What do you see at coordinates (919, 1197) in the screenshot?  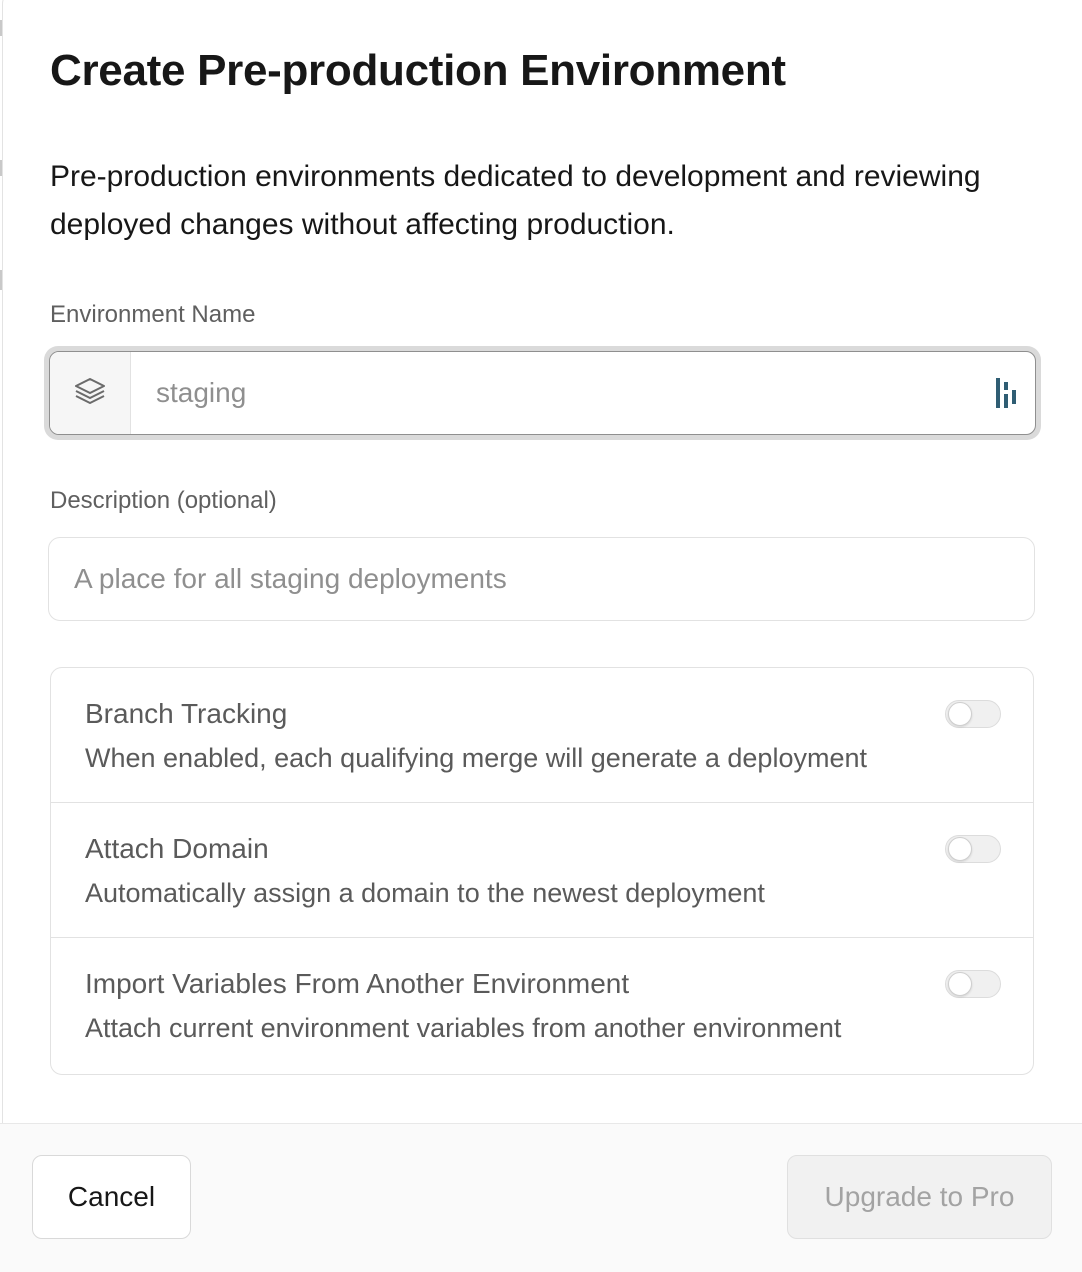 I see `upgrade-to-pro-button: Upgrade to Pro` at bounding box center [919, 1197].